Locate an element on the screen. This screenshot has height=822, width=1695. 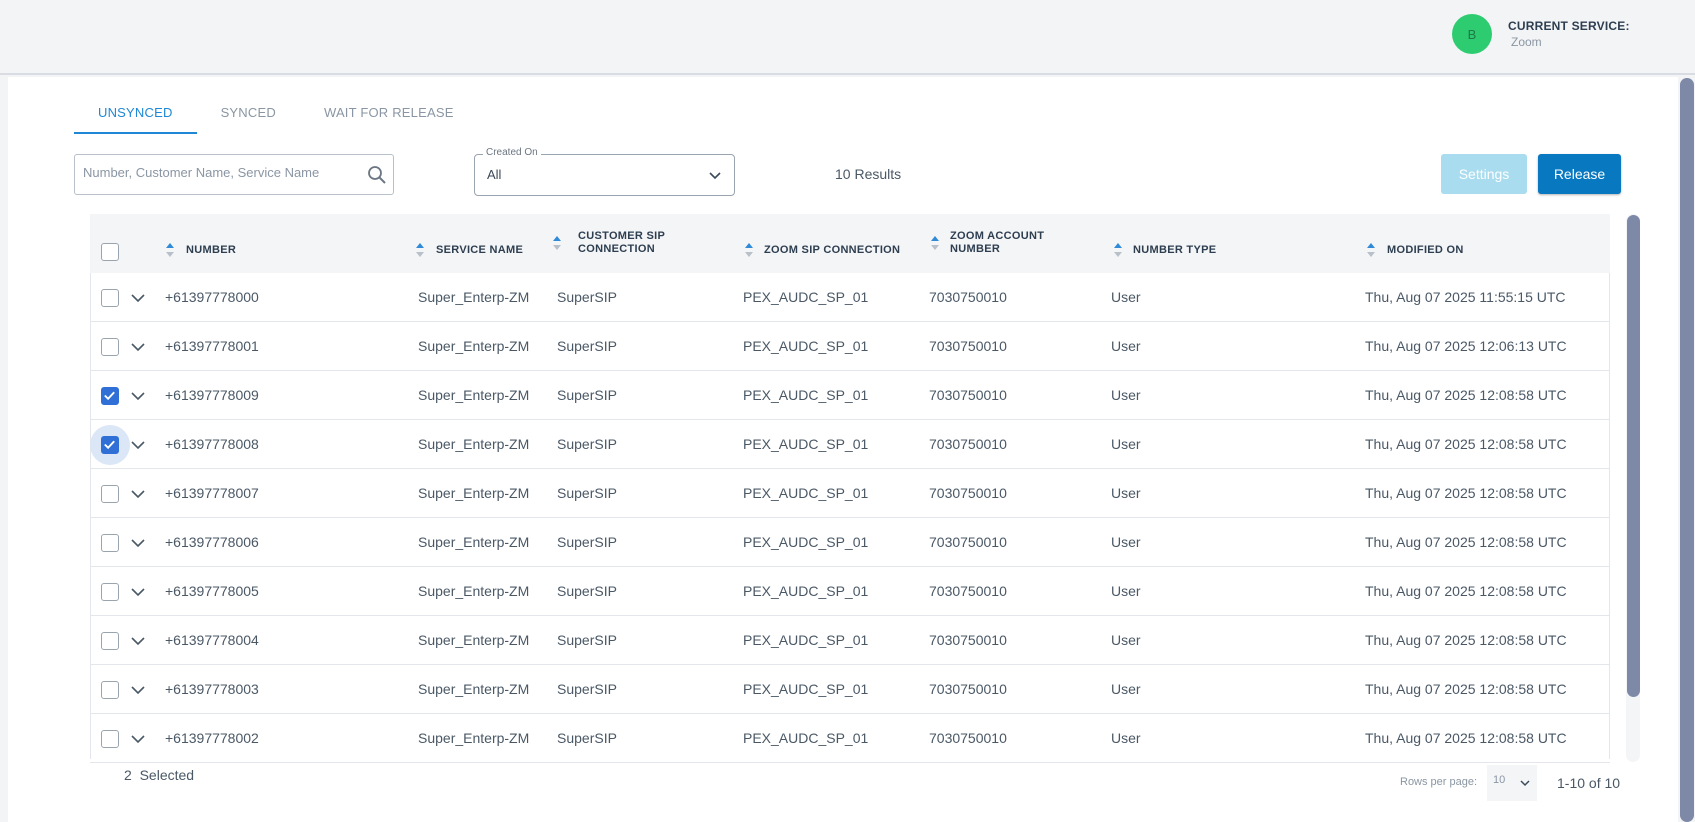
settings-button: Settings is located at coordinates (1484, 174).